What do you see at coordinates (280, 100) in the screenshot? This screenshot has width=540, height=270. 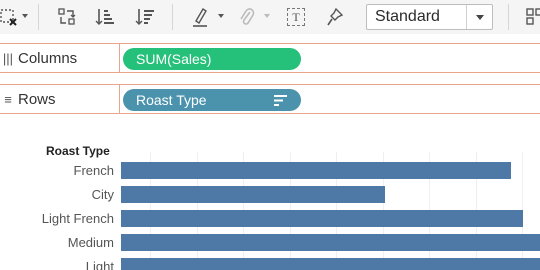 I see `sort-icon` at bounding box center [280, 100].